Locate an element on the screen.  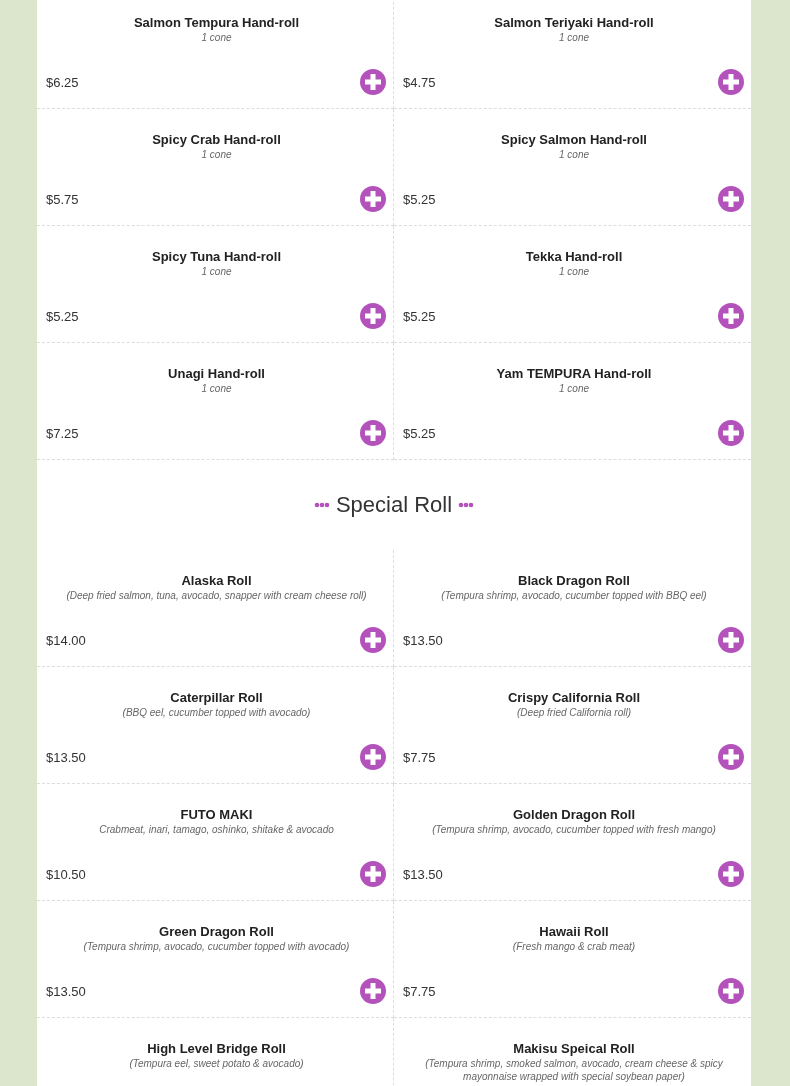
item-name: Crispy California Roll is located at coordinates (574, 698).